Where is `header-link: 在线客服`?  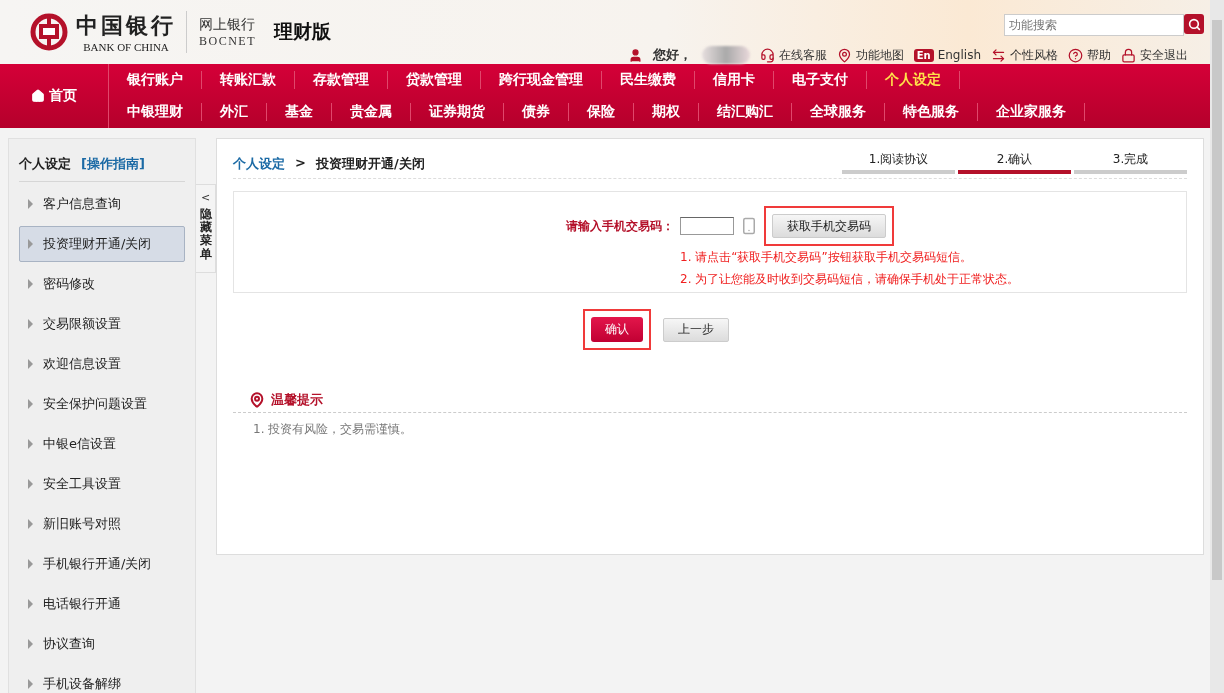
header-link: 在线客服 is located at coordinates (793, 55).